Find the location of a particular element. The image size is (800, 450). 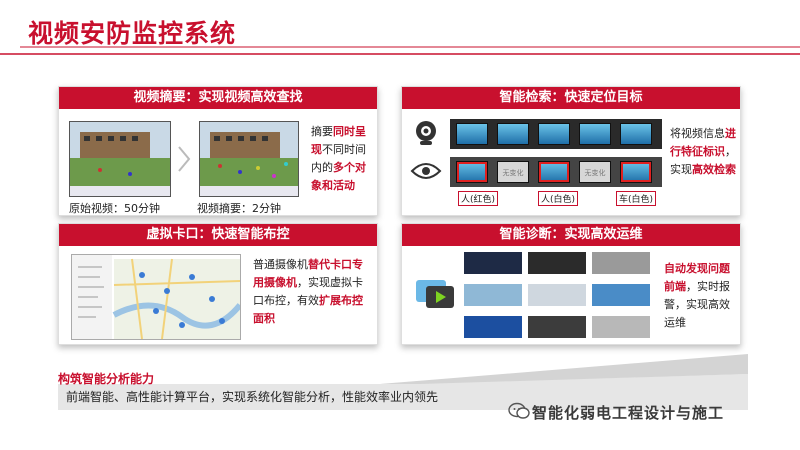

smart-diagnosis-header: 智能诊断：实现高效运维 is located at coordinates (571, 235).